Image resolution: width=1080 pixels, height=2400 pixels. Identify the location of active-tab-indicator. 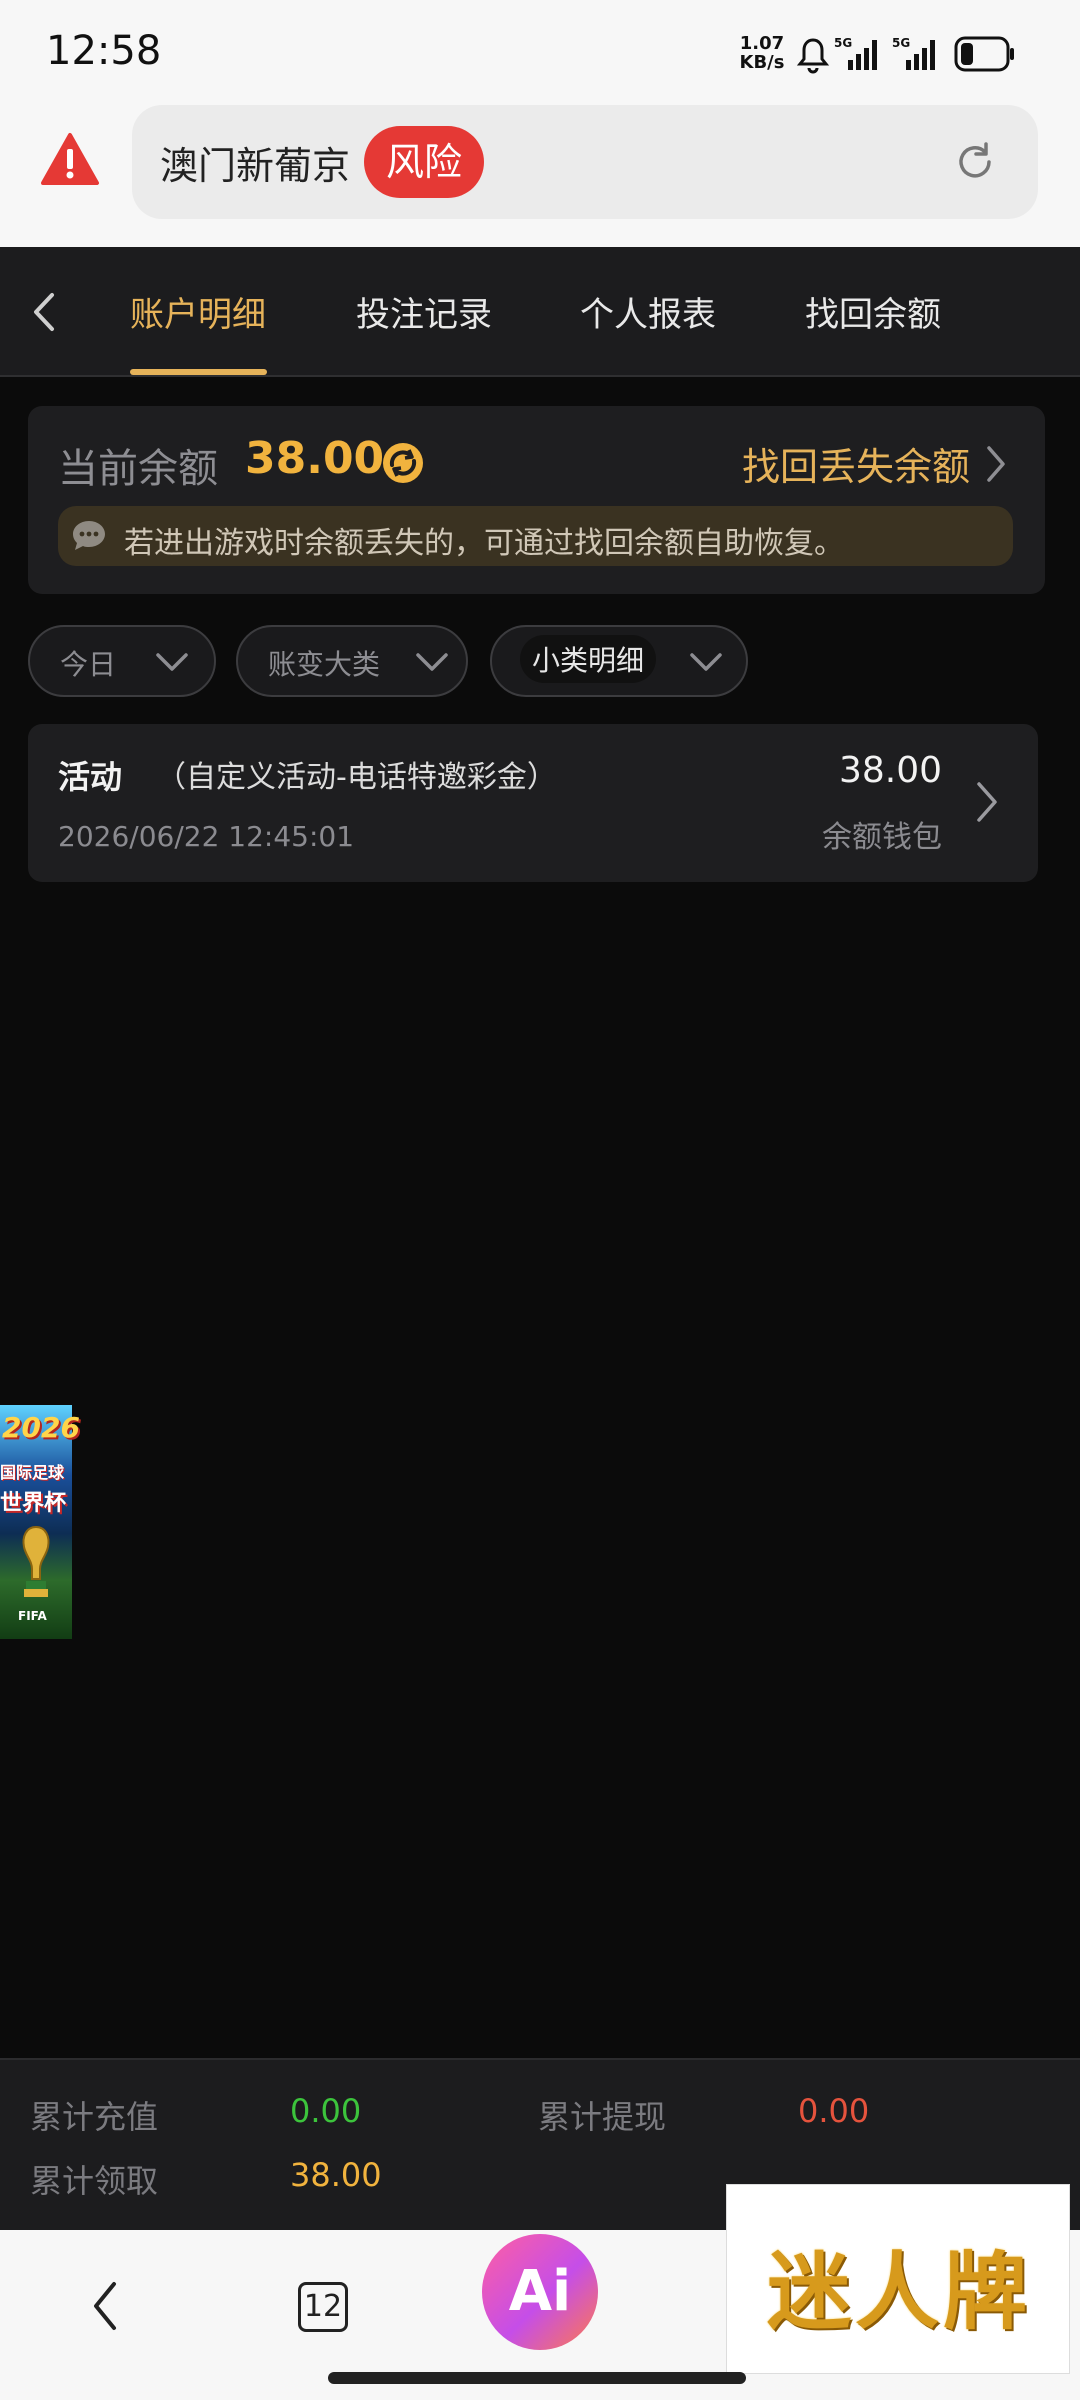
(198, 372).